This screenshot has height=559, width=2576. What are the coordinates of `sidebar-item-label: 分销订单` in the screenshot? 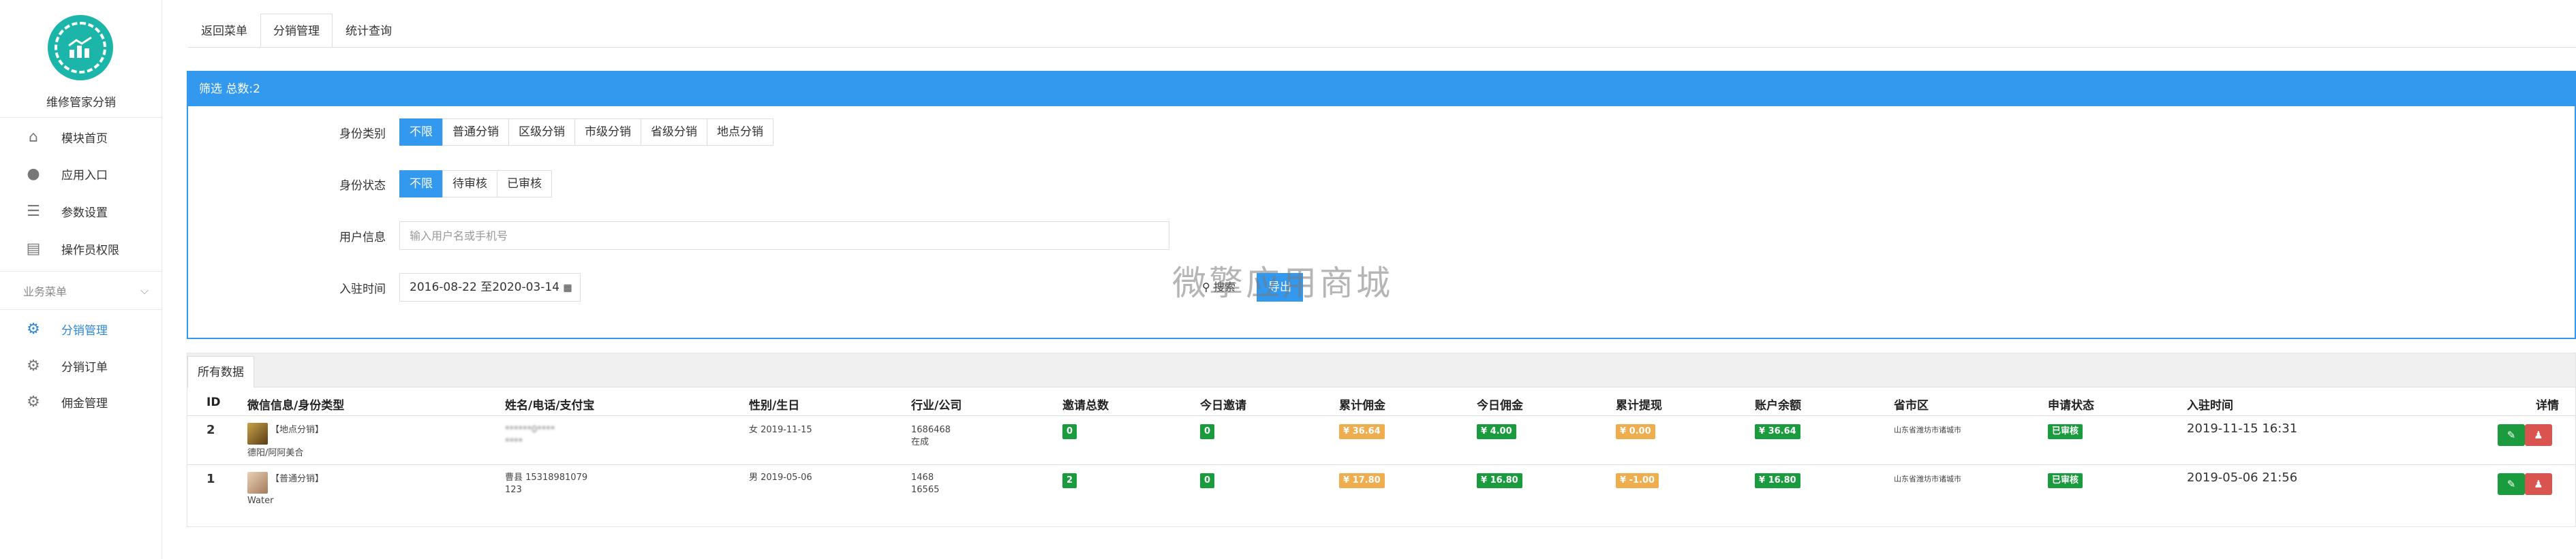 It's located at (84, 367).